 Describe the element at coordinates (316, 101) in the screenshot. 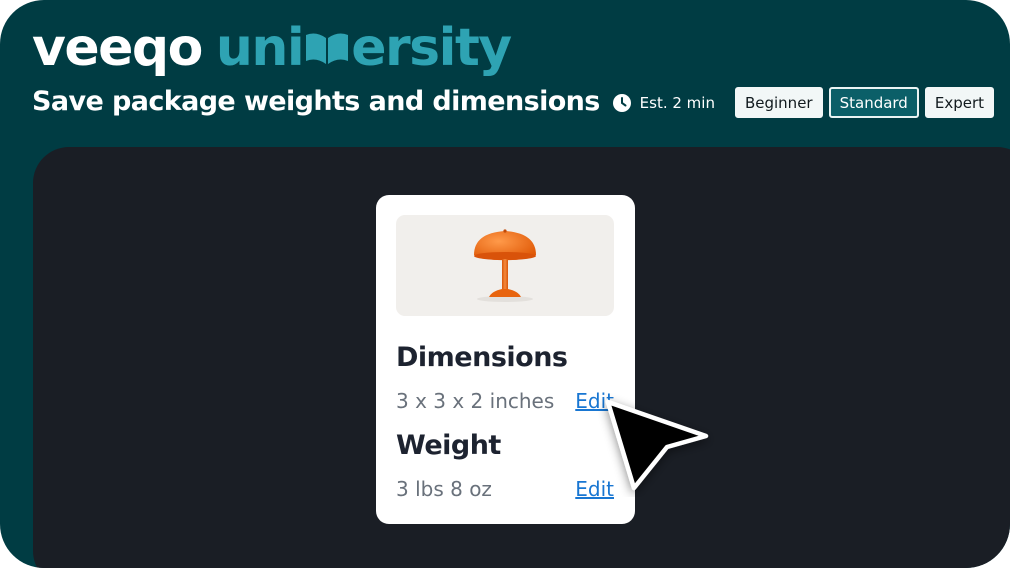

I see `page-title: Save package weights and dimensions` at that location.